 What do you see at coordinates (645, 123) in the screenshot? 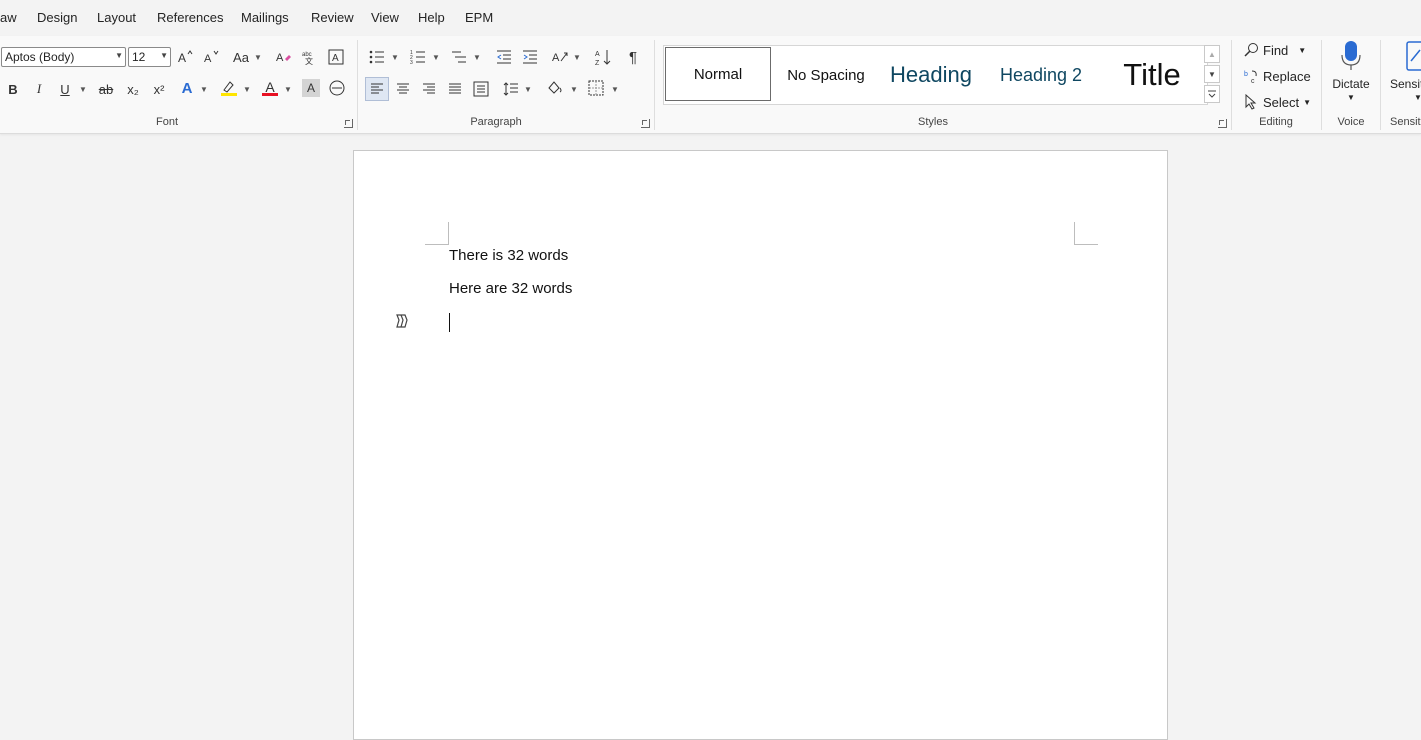
I see `paragraph-dialog-launcher-icon` at bounding box center [645, 123].